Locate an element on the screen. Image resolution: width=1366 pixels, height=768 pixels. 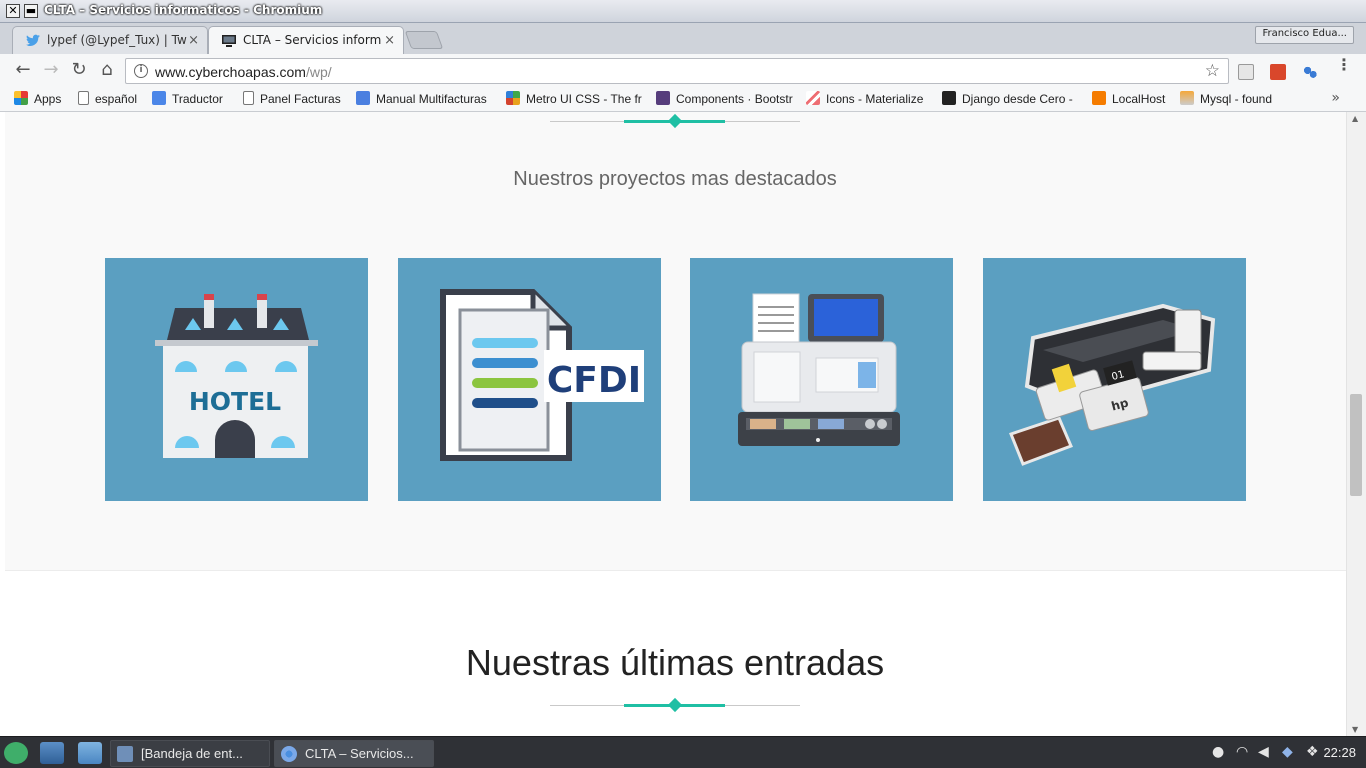
scroll-down-icon: ▼ is located at coordinates (1355, 729).